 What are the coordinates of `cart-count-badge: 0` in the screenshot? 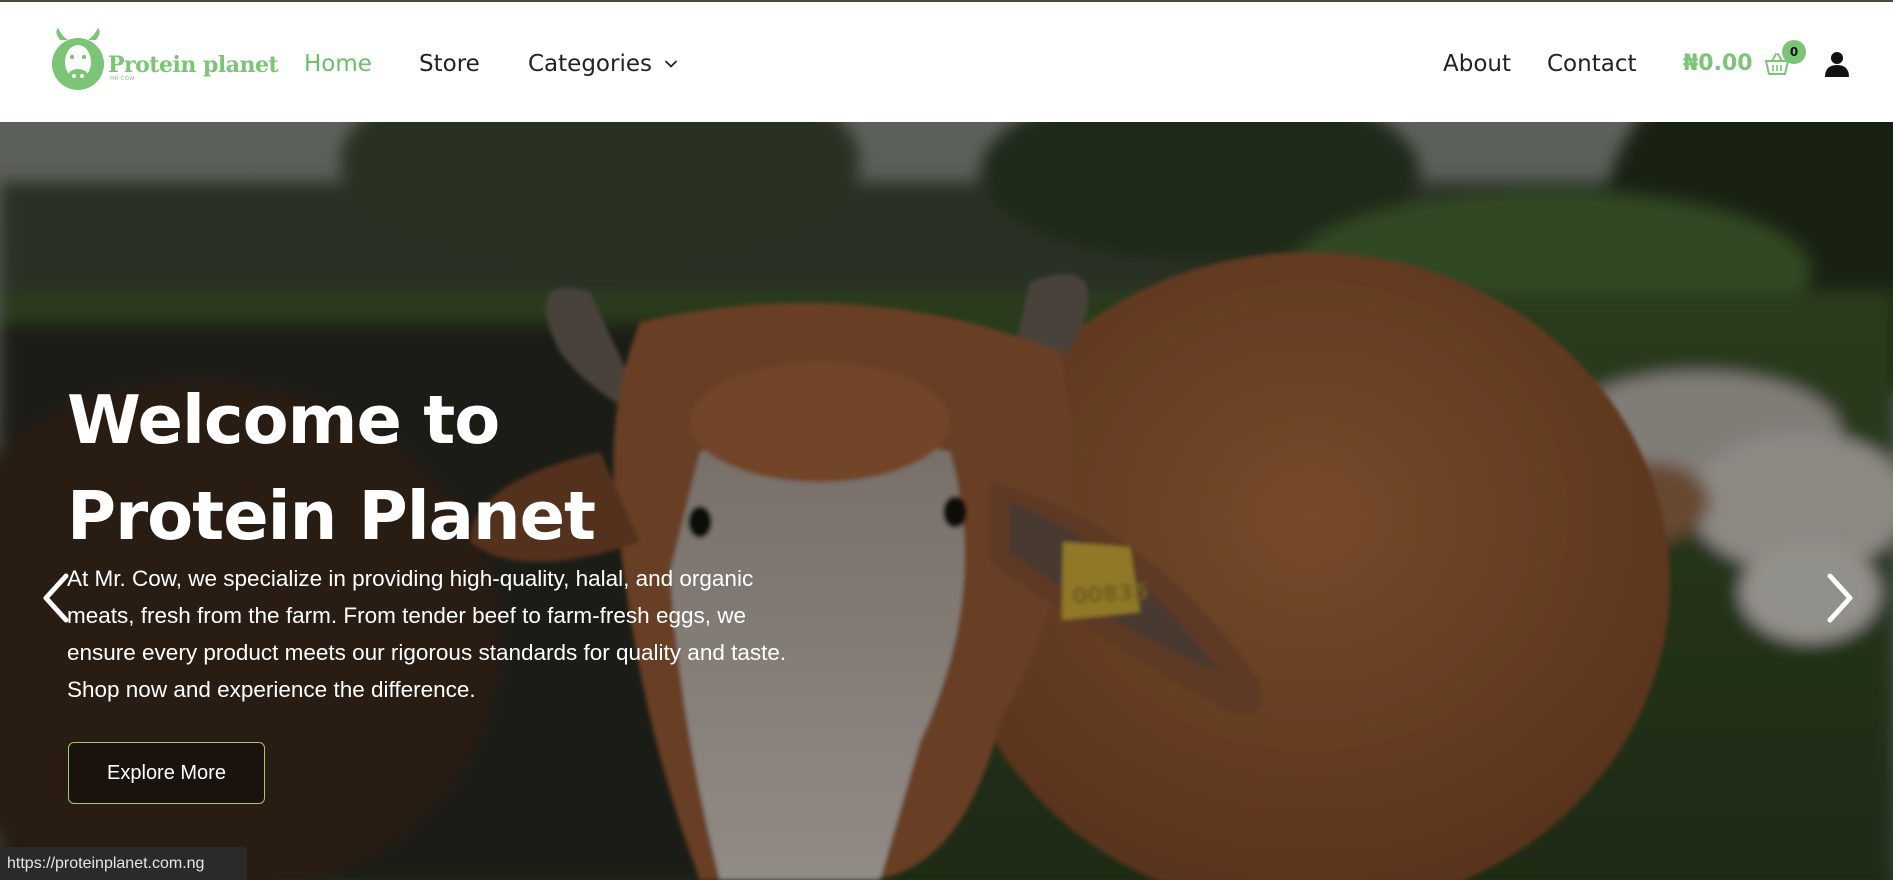 It's located at (1794, 52).